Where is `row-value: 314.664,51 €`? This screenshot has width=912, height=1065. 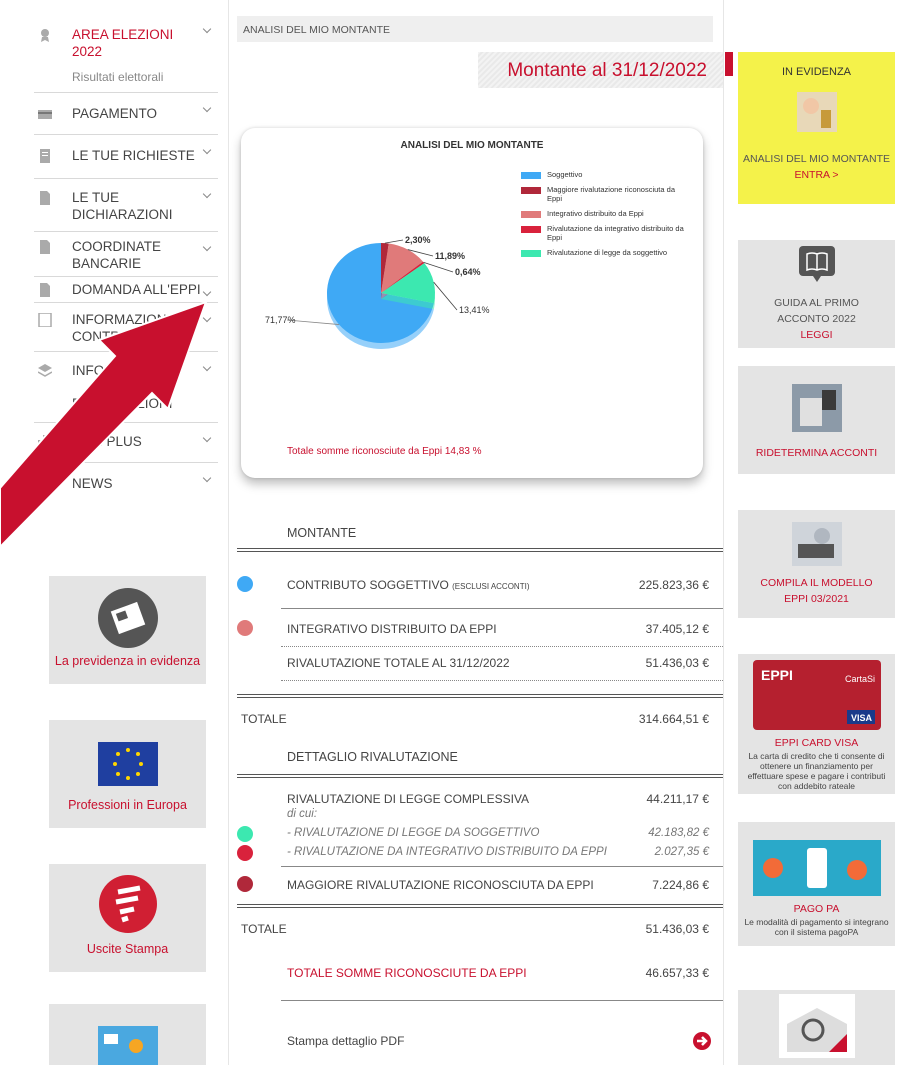 row-value: 314.664,51 € is located at coordinates (673, 719).